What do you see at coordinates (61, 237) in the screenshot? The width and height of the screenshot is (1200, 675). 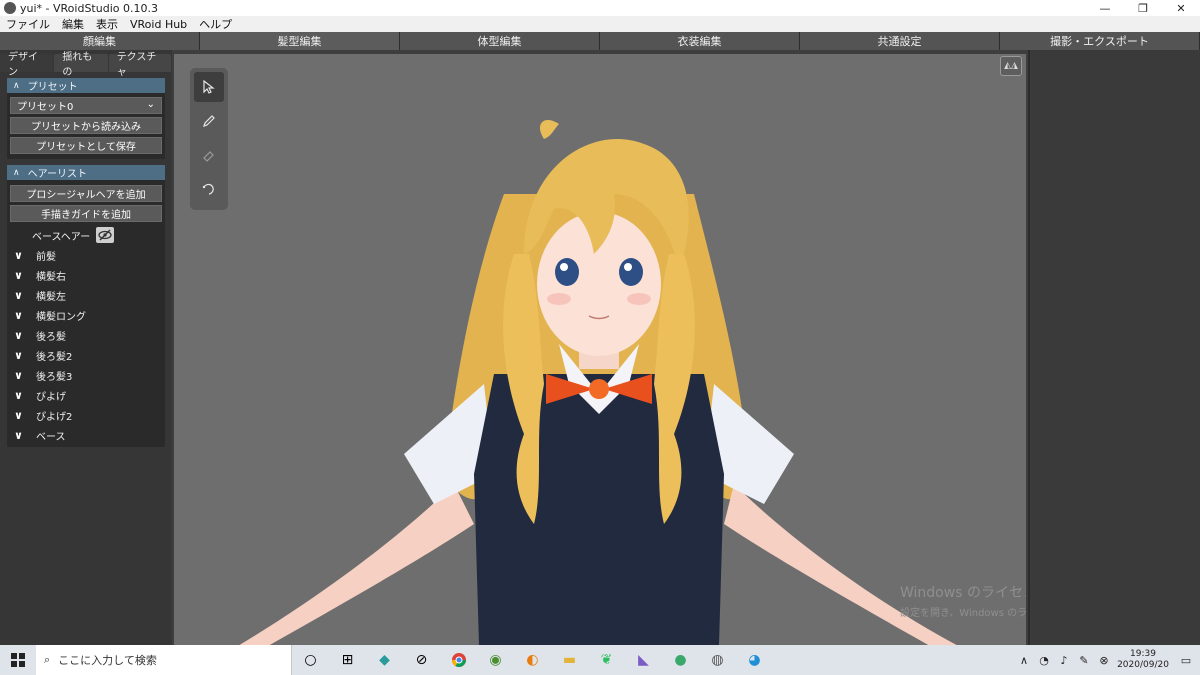 I see `base-hair-label: ベースヘアー` at bounding box center [61, 237].